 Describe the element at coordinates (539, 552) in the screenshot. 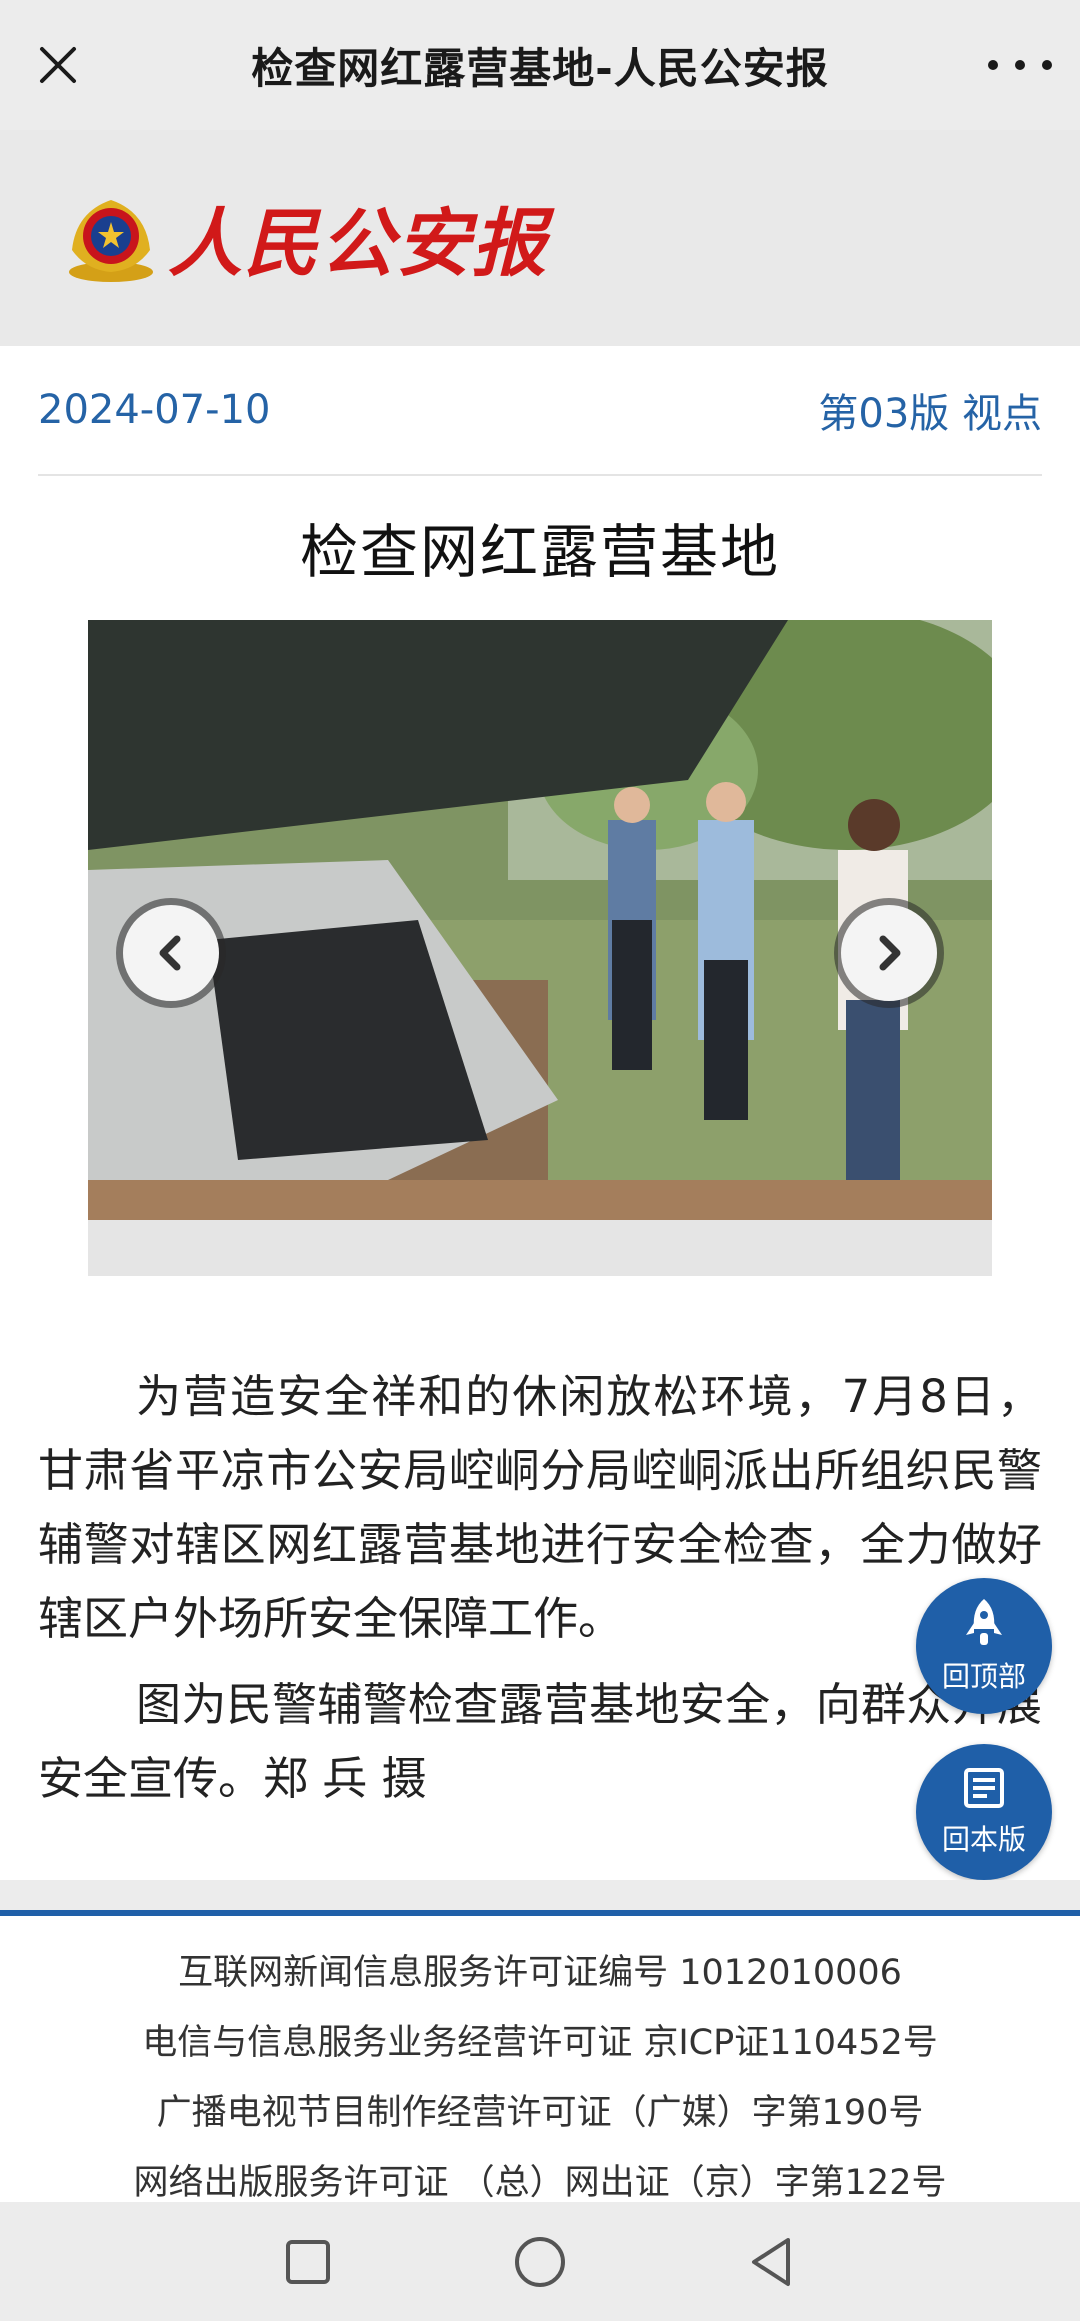

I see `article-headline: 检查网红露营基地` at that location.